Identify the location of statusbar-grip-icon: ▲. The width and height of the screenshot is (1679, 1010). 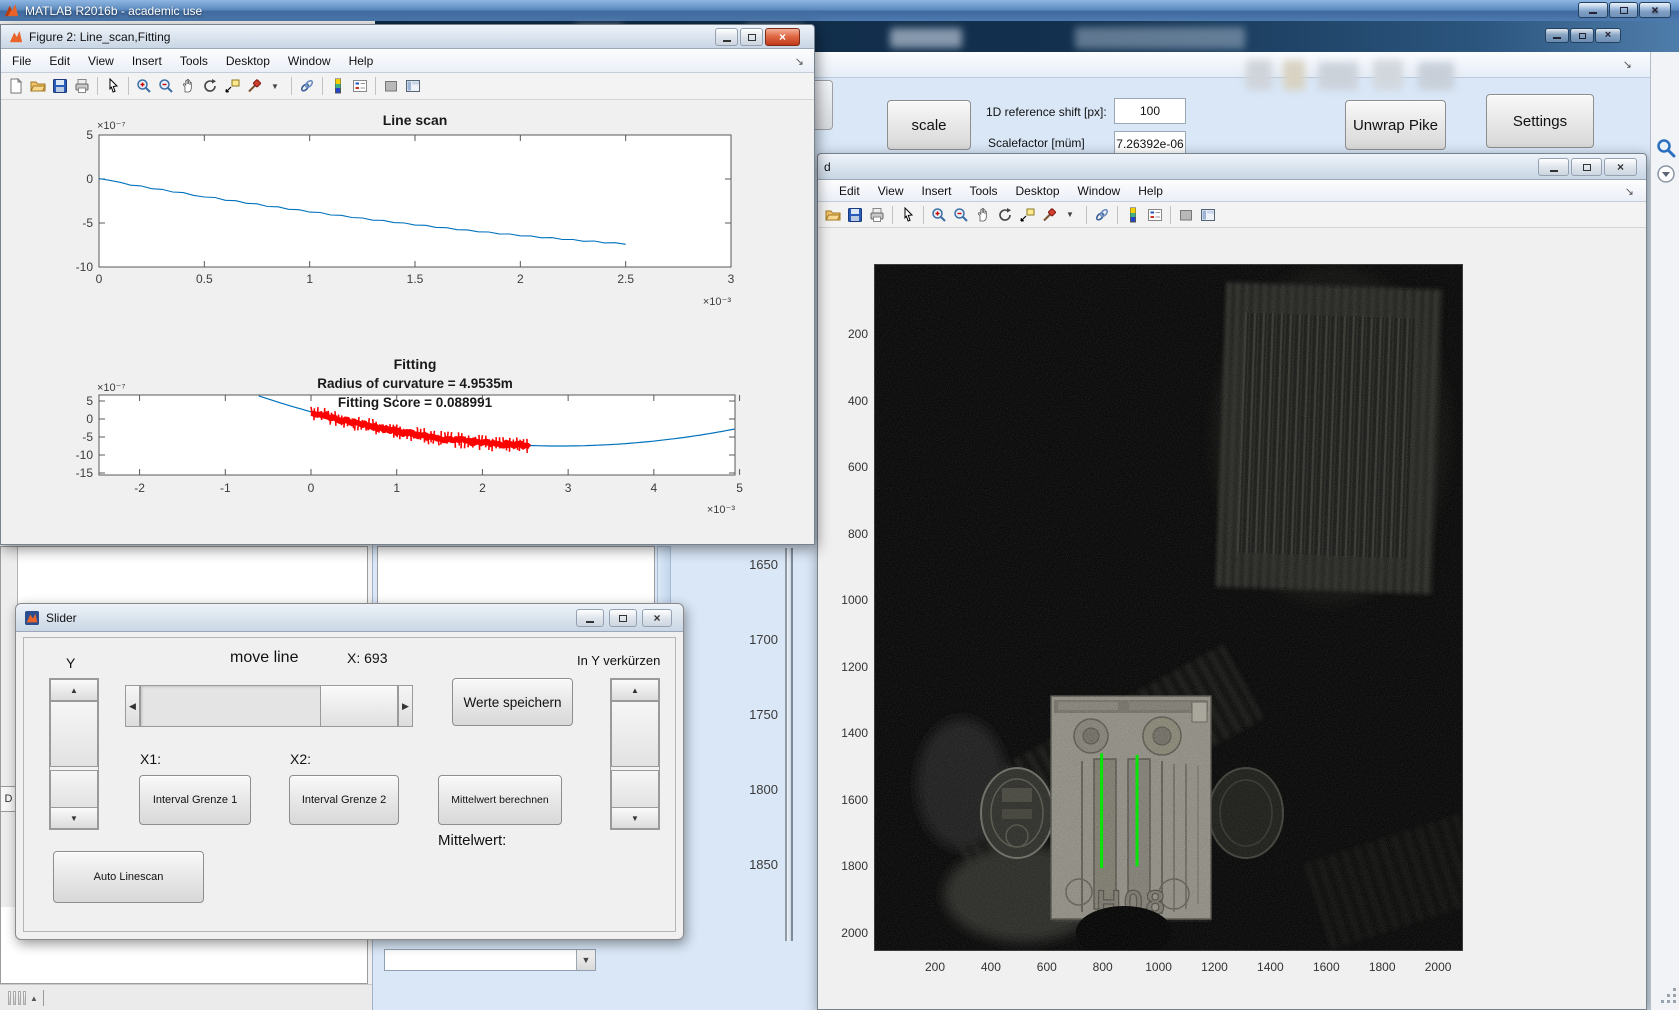
(26, 998).